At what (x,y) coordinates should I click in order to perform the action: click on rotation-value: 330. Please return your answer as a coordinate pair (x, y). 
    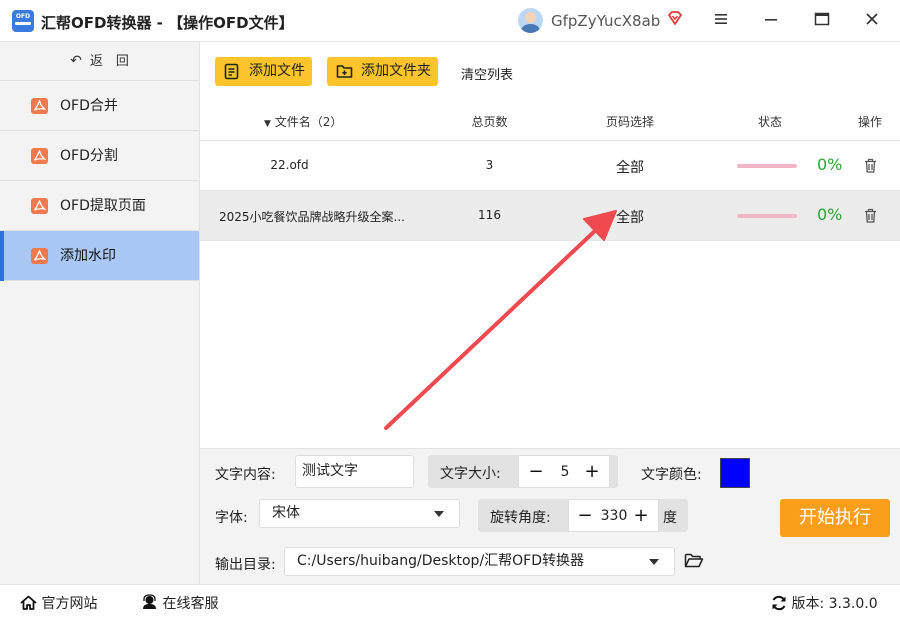
    Looking at the image, I should click on (614, 516).